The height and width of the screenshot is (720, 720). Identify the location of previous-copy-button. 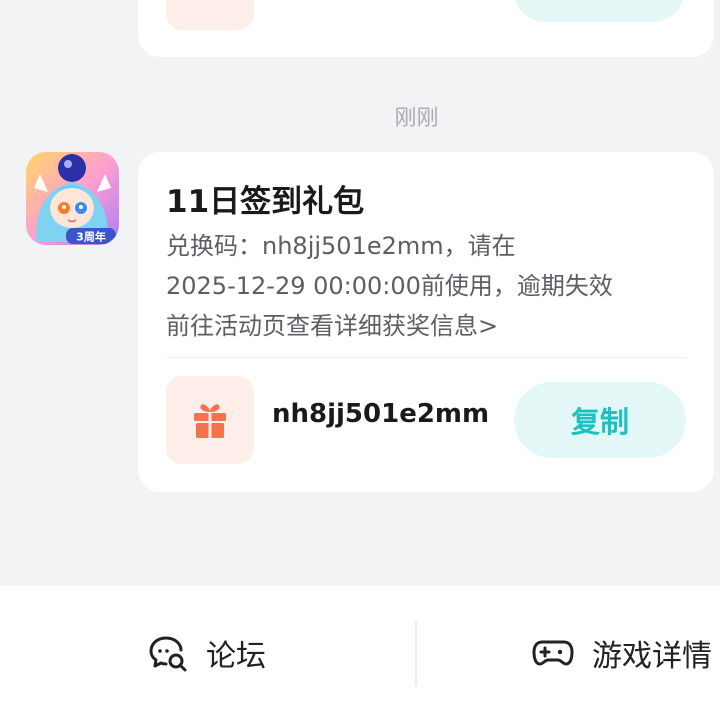
(599, 11).